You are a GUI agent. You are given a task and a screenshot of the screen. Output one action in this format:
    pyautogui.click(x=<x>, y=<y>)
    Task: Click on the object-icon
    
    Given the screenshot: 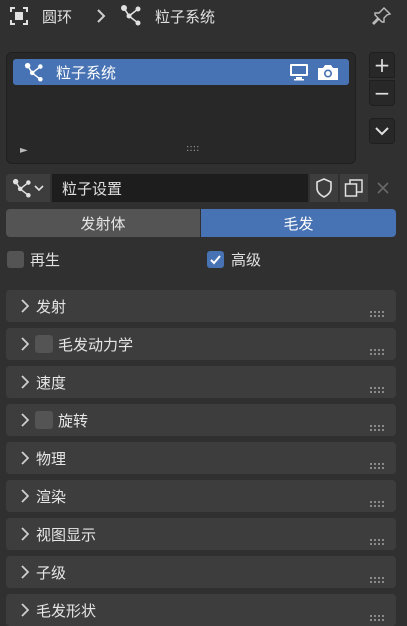 What is the action you would take?
    pyautogui.click(x=19, y=16)
    